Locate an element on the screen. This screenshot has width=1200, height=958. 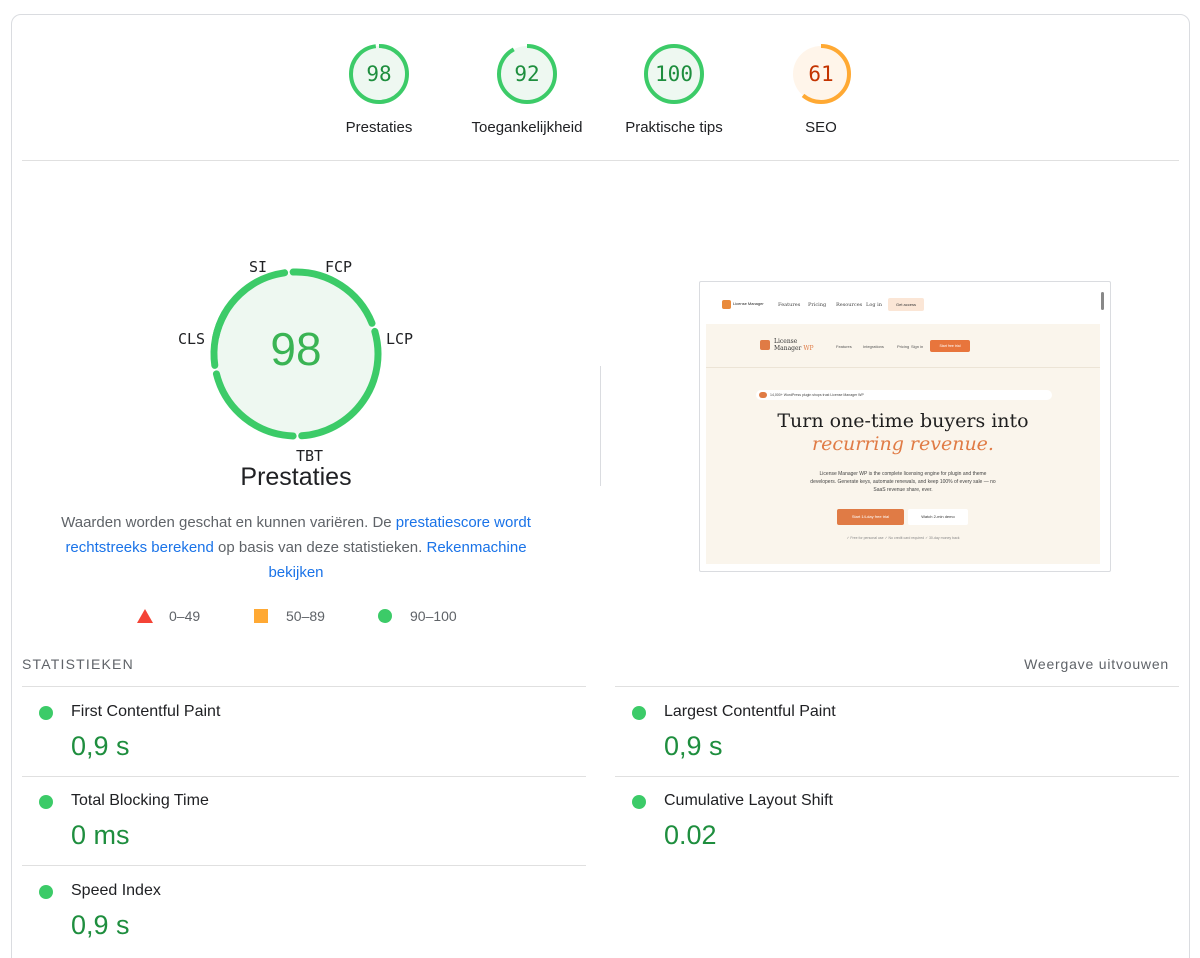
legend-label: 90–100 is located at coordinates (433, 616).